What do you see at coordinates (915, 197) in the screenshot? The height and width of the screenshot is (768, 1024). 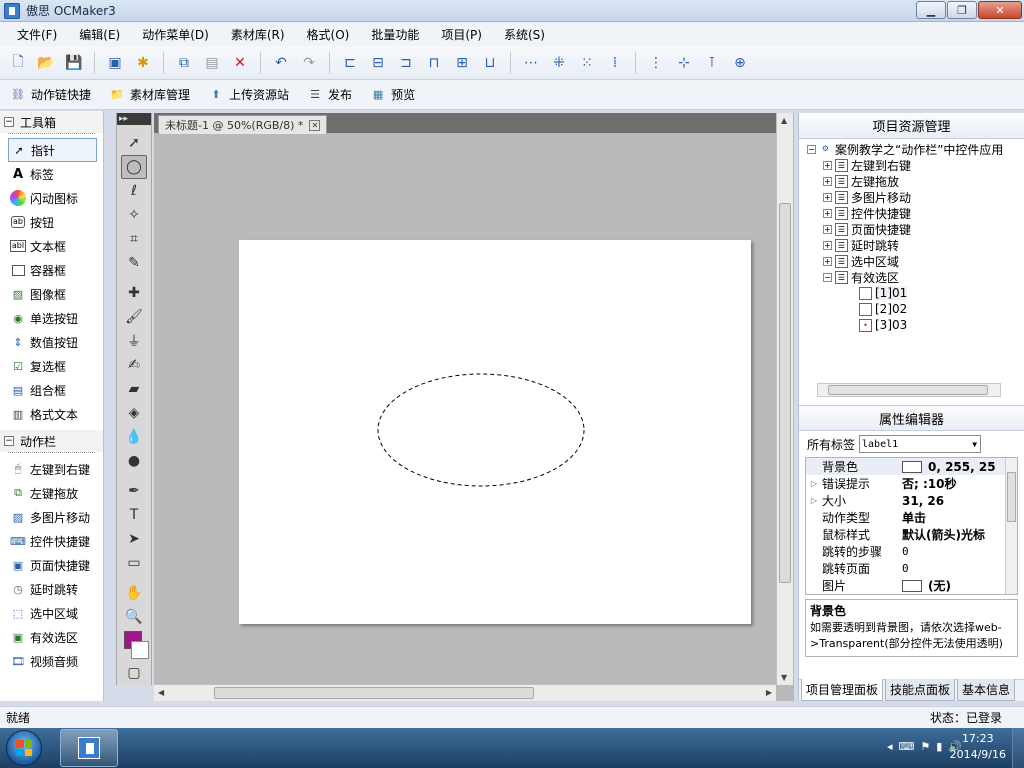 I see `tree-node: + ☰ 多图片移动` at bounding box center [915, 197].